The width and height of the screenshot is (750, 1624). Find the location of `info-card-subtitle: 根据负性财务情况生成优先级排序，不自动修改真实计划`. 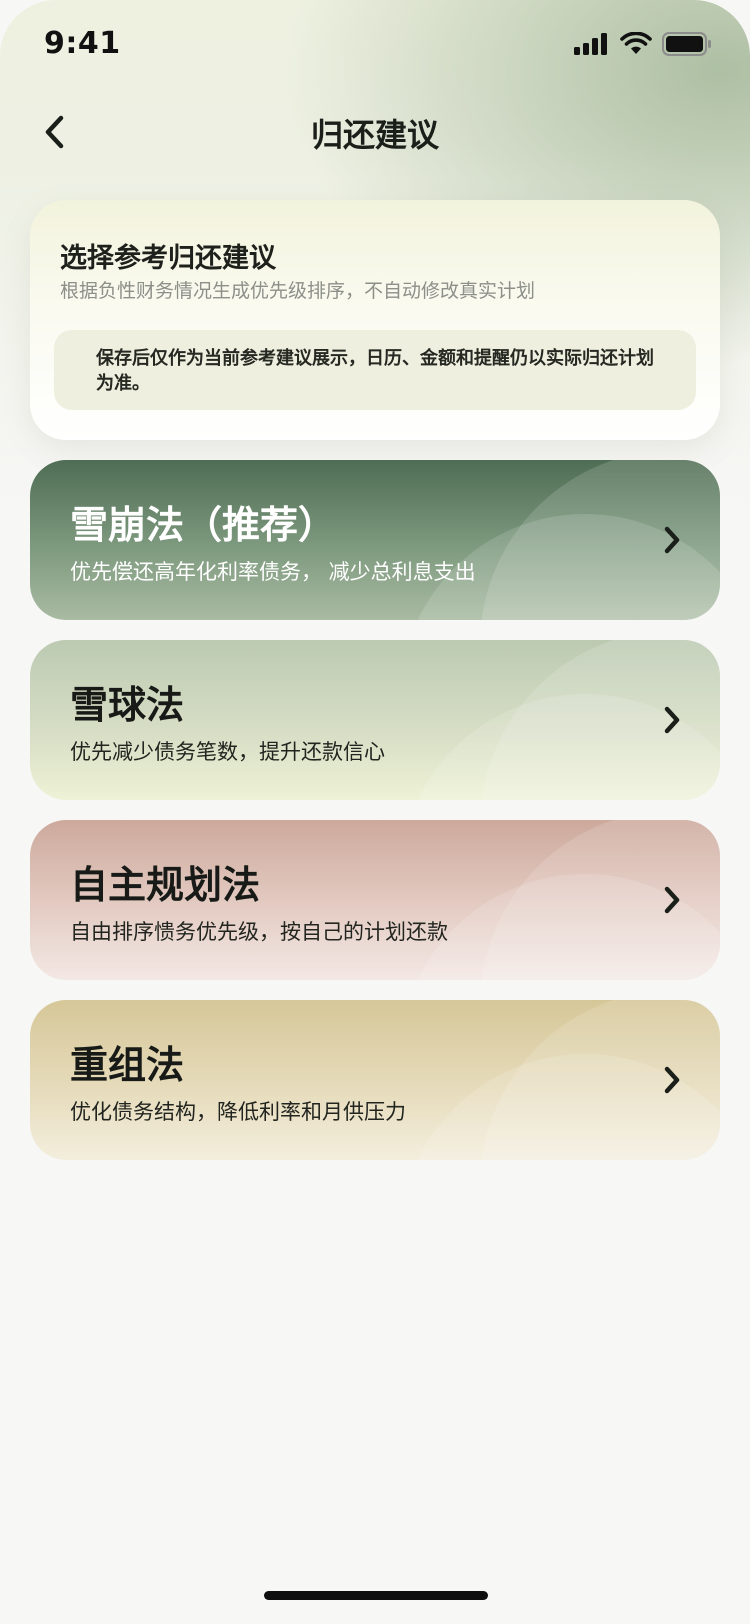

info-card-subtitle: 根据负性财务情况生成优先级排序，不自动修改真实计划 is located at coordinates (298, 291).